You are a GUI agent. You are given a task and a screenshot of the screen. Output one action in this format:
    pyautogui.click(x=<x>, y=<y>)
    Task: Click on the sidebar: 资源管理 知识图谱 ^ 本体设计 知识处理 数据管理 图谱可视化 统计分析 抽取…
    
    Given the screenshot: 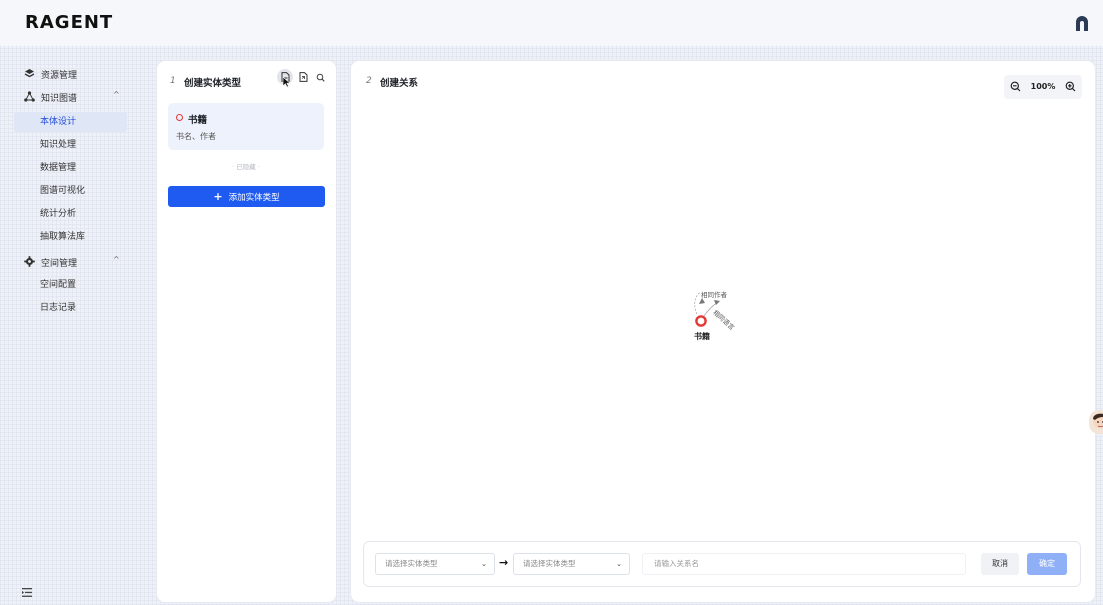 What is the action you would take?
    pyautogui.click(x=67, y=325)
    